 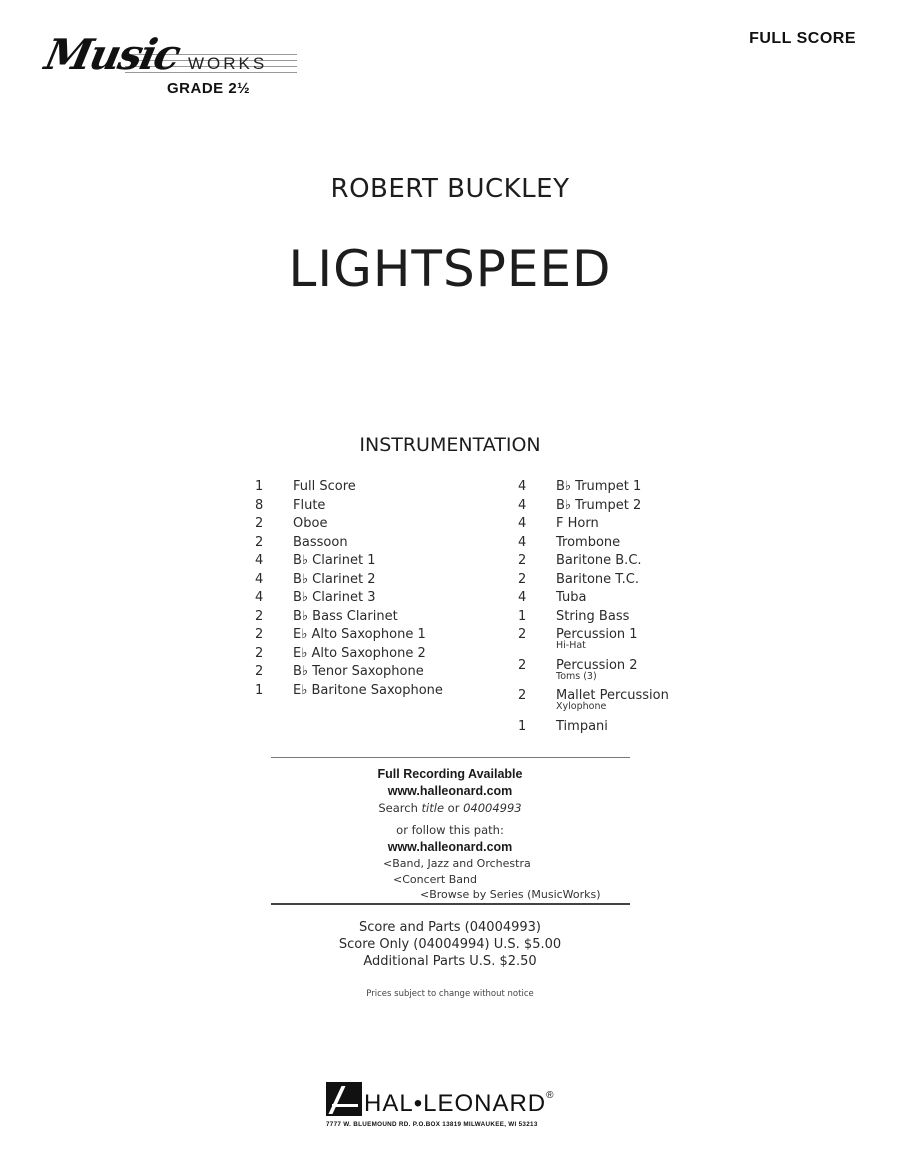 I want to click on path-step: <Band, Jazz and Orchestra, so click(x=457, y=863).